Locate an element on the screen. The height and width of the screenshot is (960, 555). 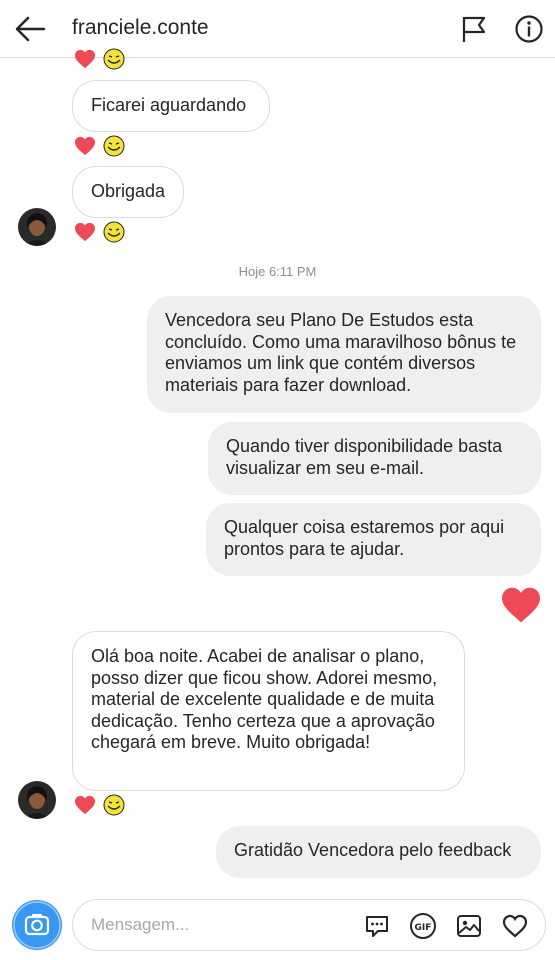
image-icon is located at coordinates (469, 926).